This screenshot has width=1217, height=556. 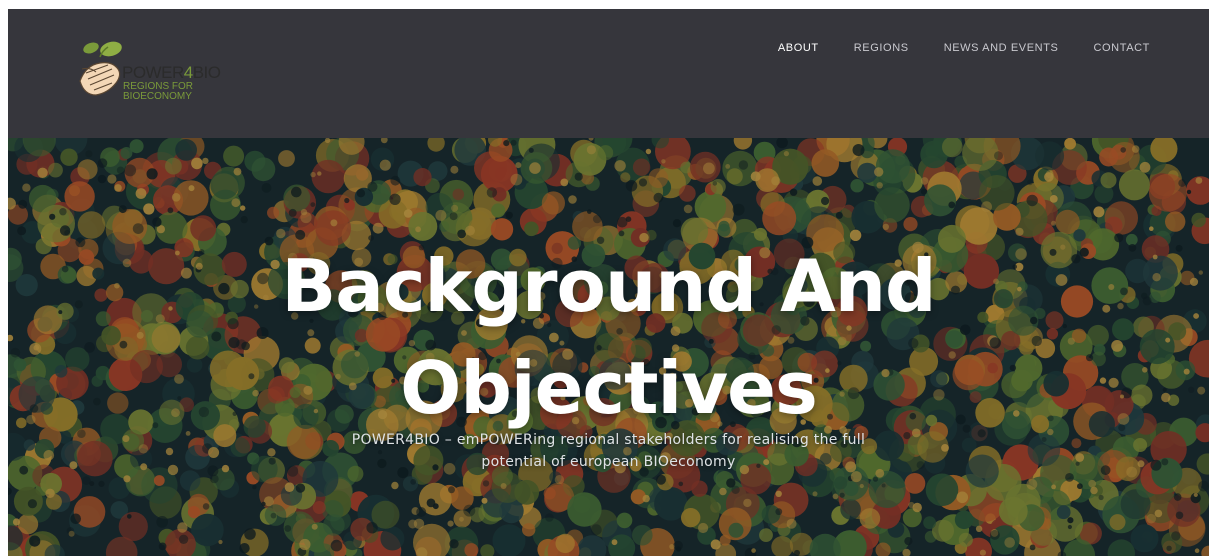 What do you see at coordinates (1001, 48) in the screenshot?
I see `nav-item-news-and-events: NEWS AND EVENTS` at bounding box center [1001, 48].